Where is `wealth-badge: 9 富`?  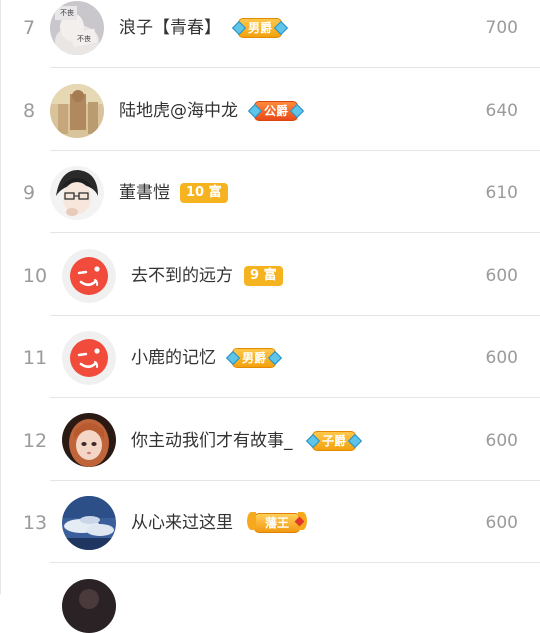 wealth-badge: 9 富 is located at coordinates (263, 276).